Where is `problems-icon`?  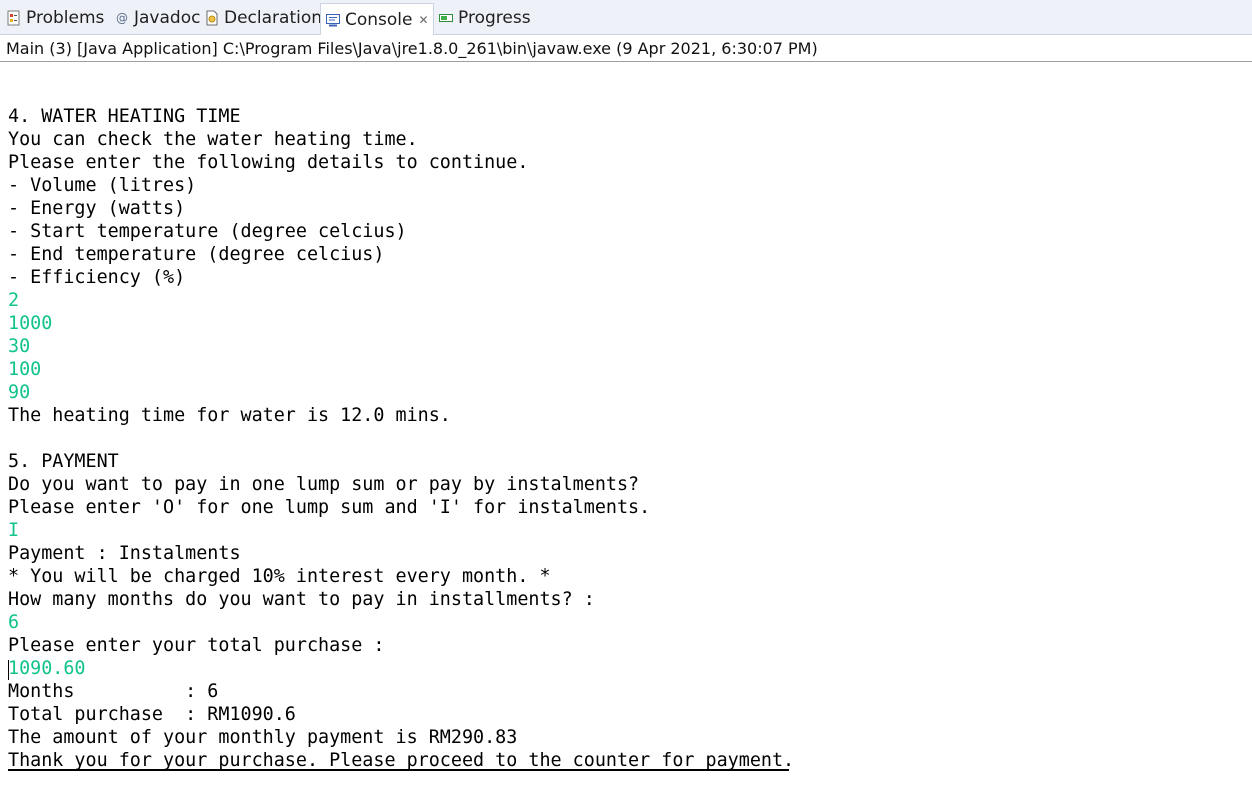
problems-icon is located at coordinates (14, 18).